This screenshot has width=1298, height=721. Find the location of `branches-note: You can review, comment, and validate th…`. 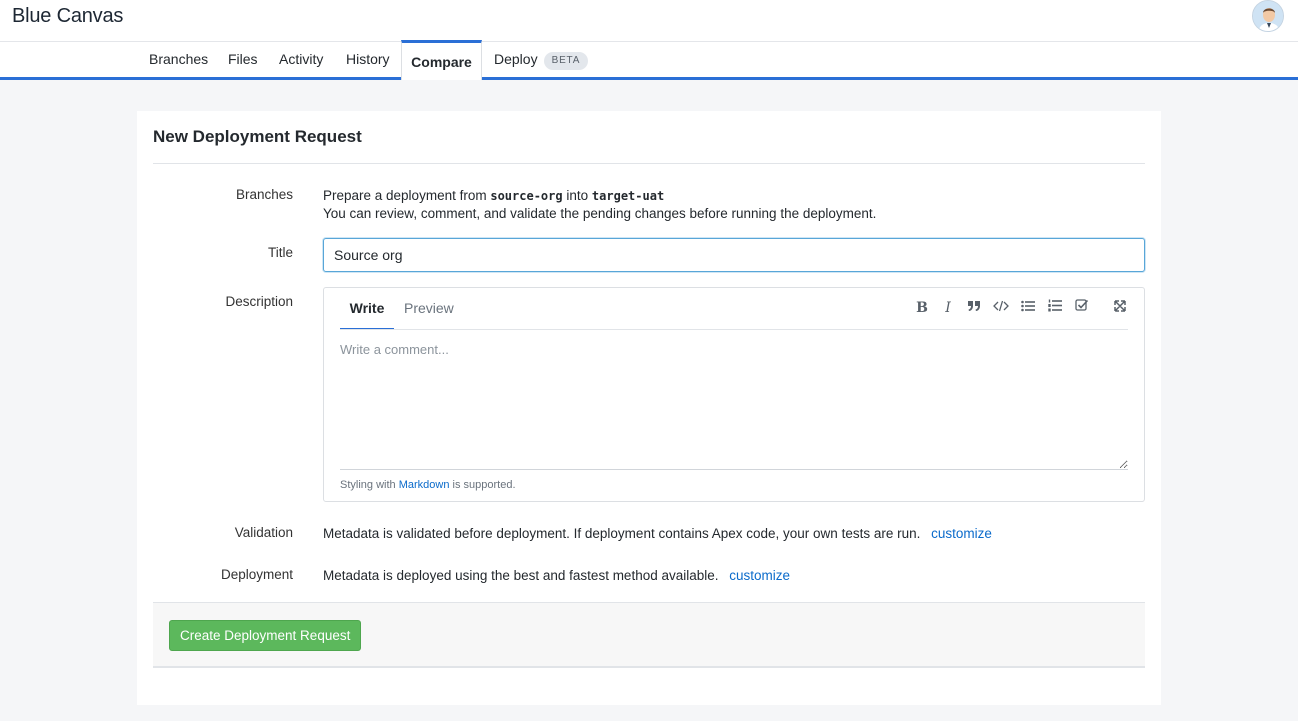

branches-note: You can review, comment, and validate th… is located at coordinates (600, 213).